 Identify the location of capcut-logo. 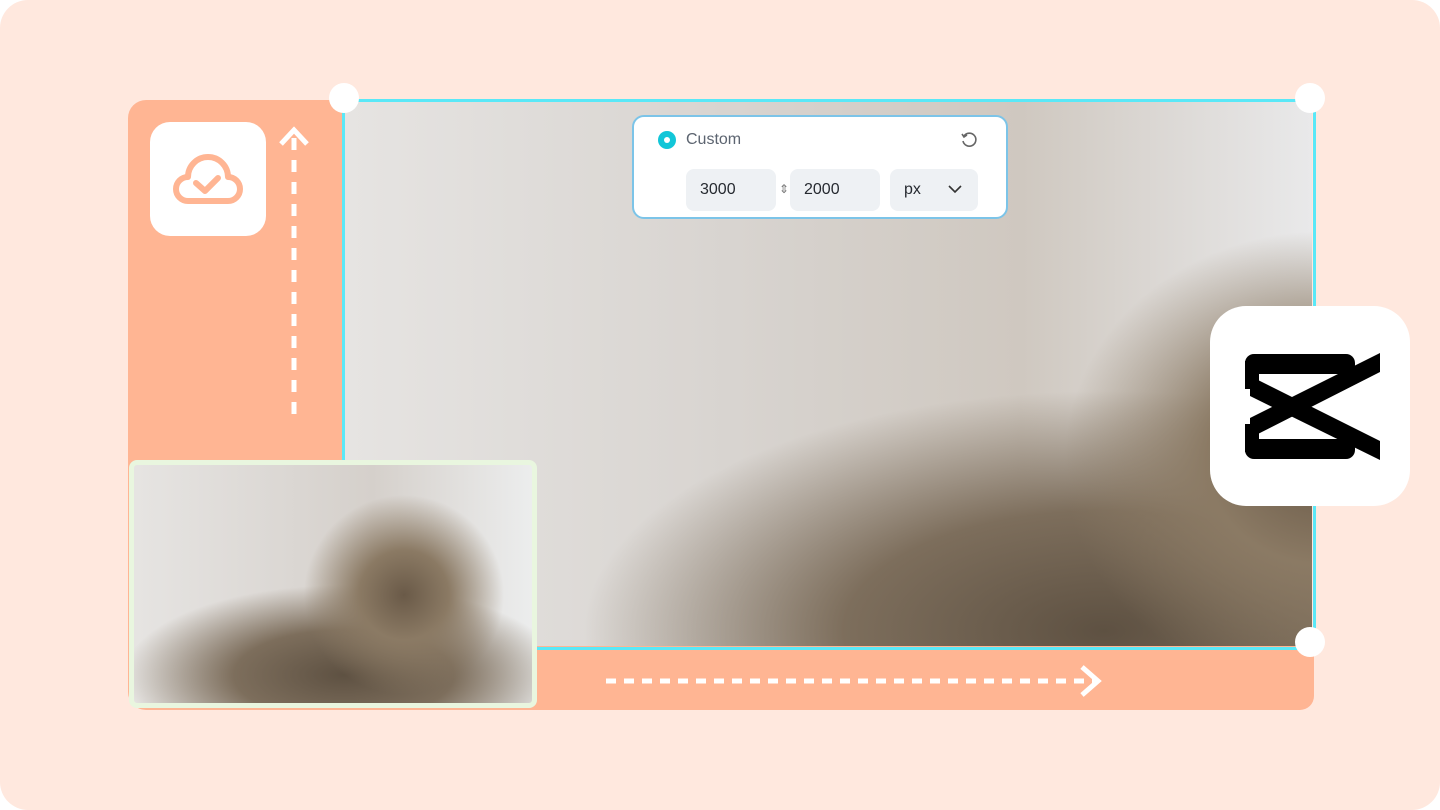
(1312, 406).